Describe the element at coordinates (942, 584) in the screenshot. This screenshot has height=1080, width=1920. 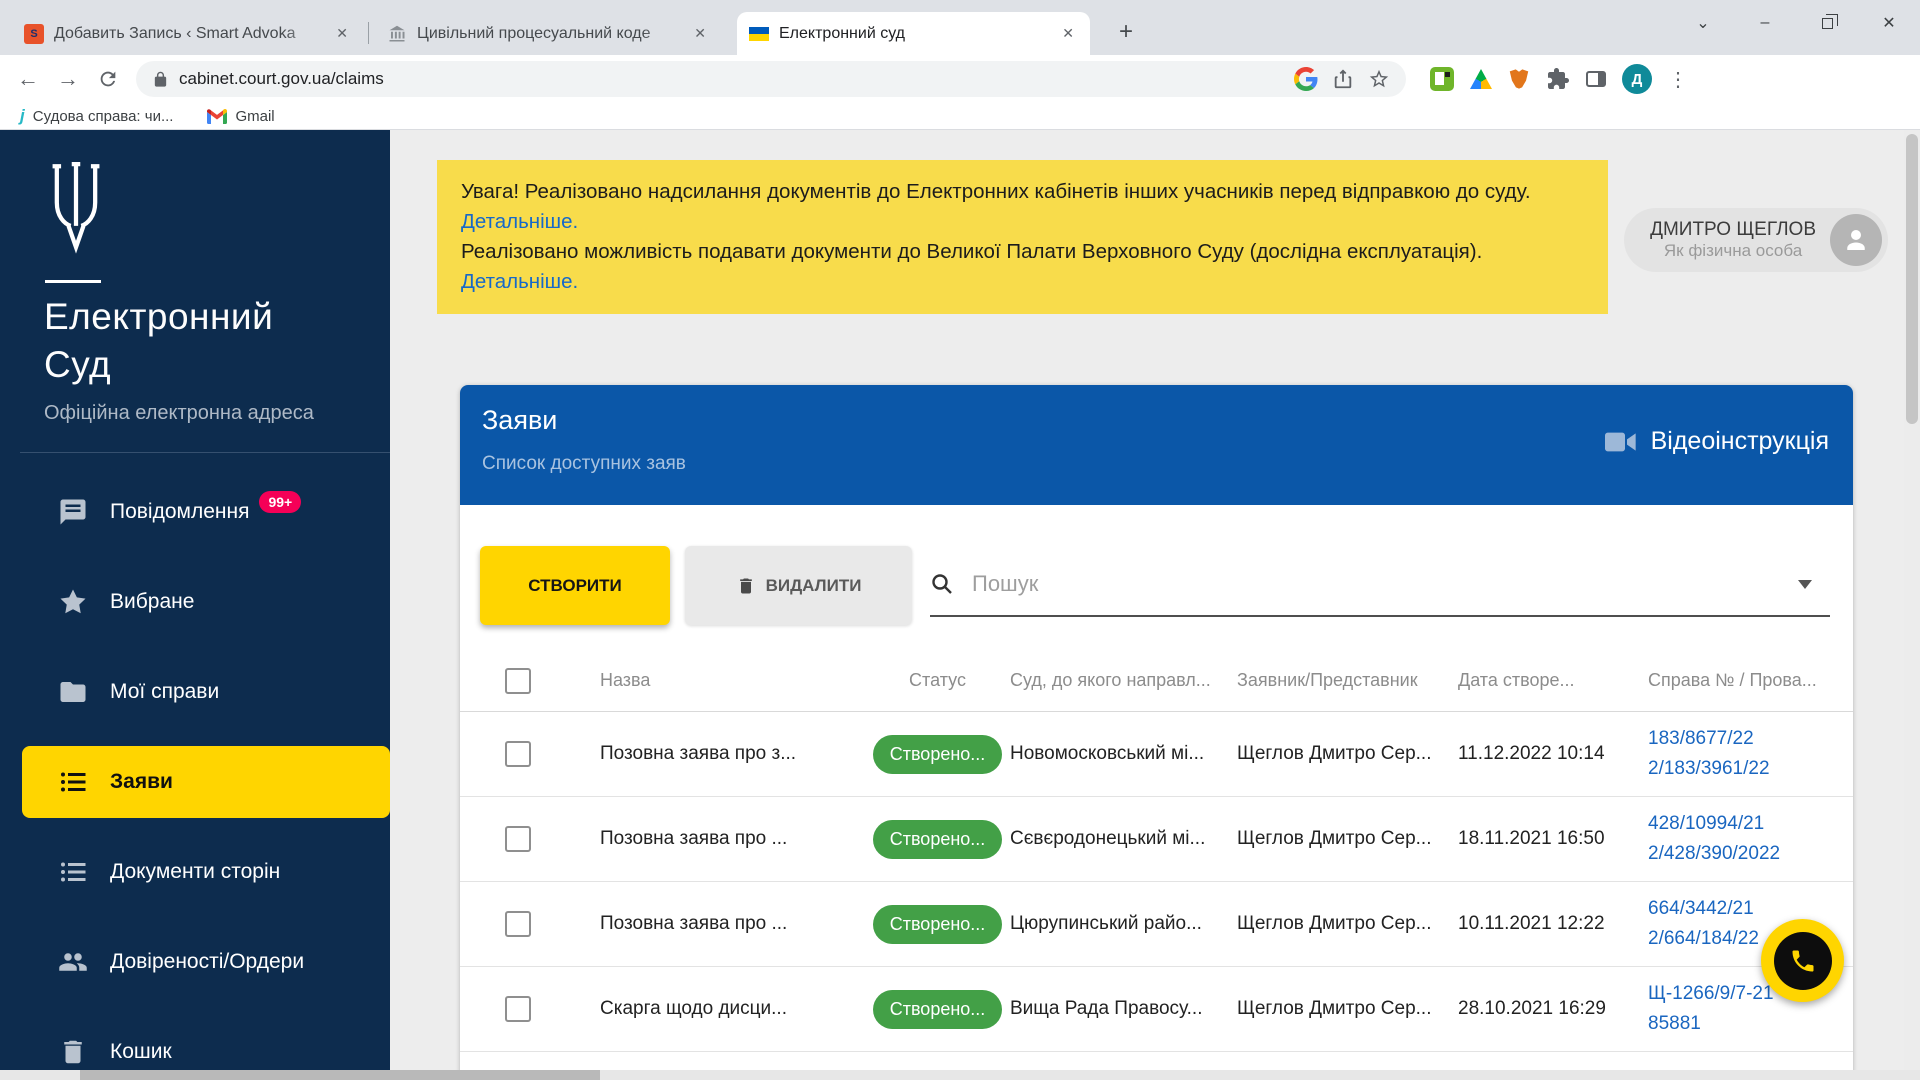
I see `search-icon` at that location.